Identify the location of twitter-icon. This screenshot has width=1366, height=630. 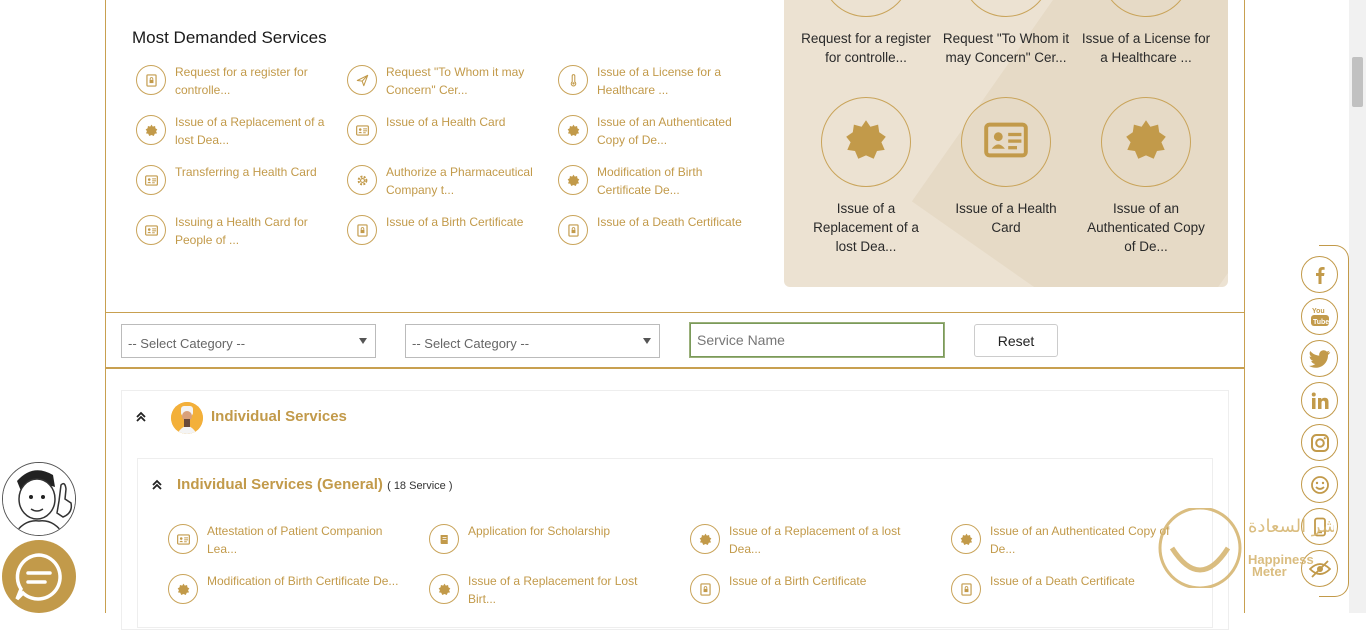
(1319, 359).